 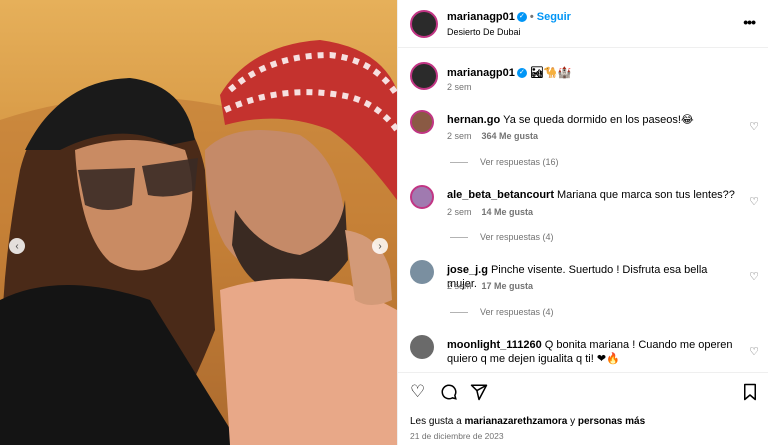 I want to click on view-replies-label: Ver respuestas (16), so click(x=519, y=162).